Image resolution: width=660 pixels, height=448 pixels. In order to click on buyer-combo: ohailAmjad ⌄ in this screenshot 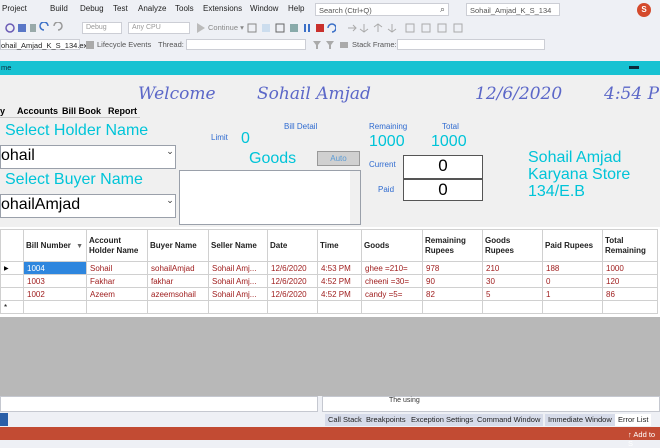, I will do `click(88, 206)`.